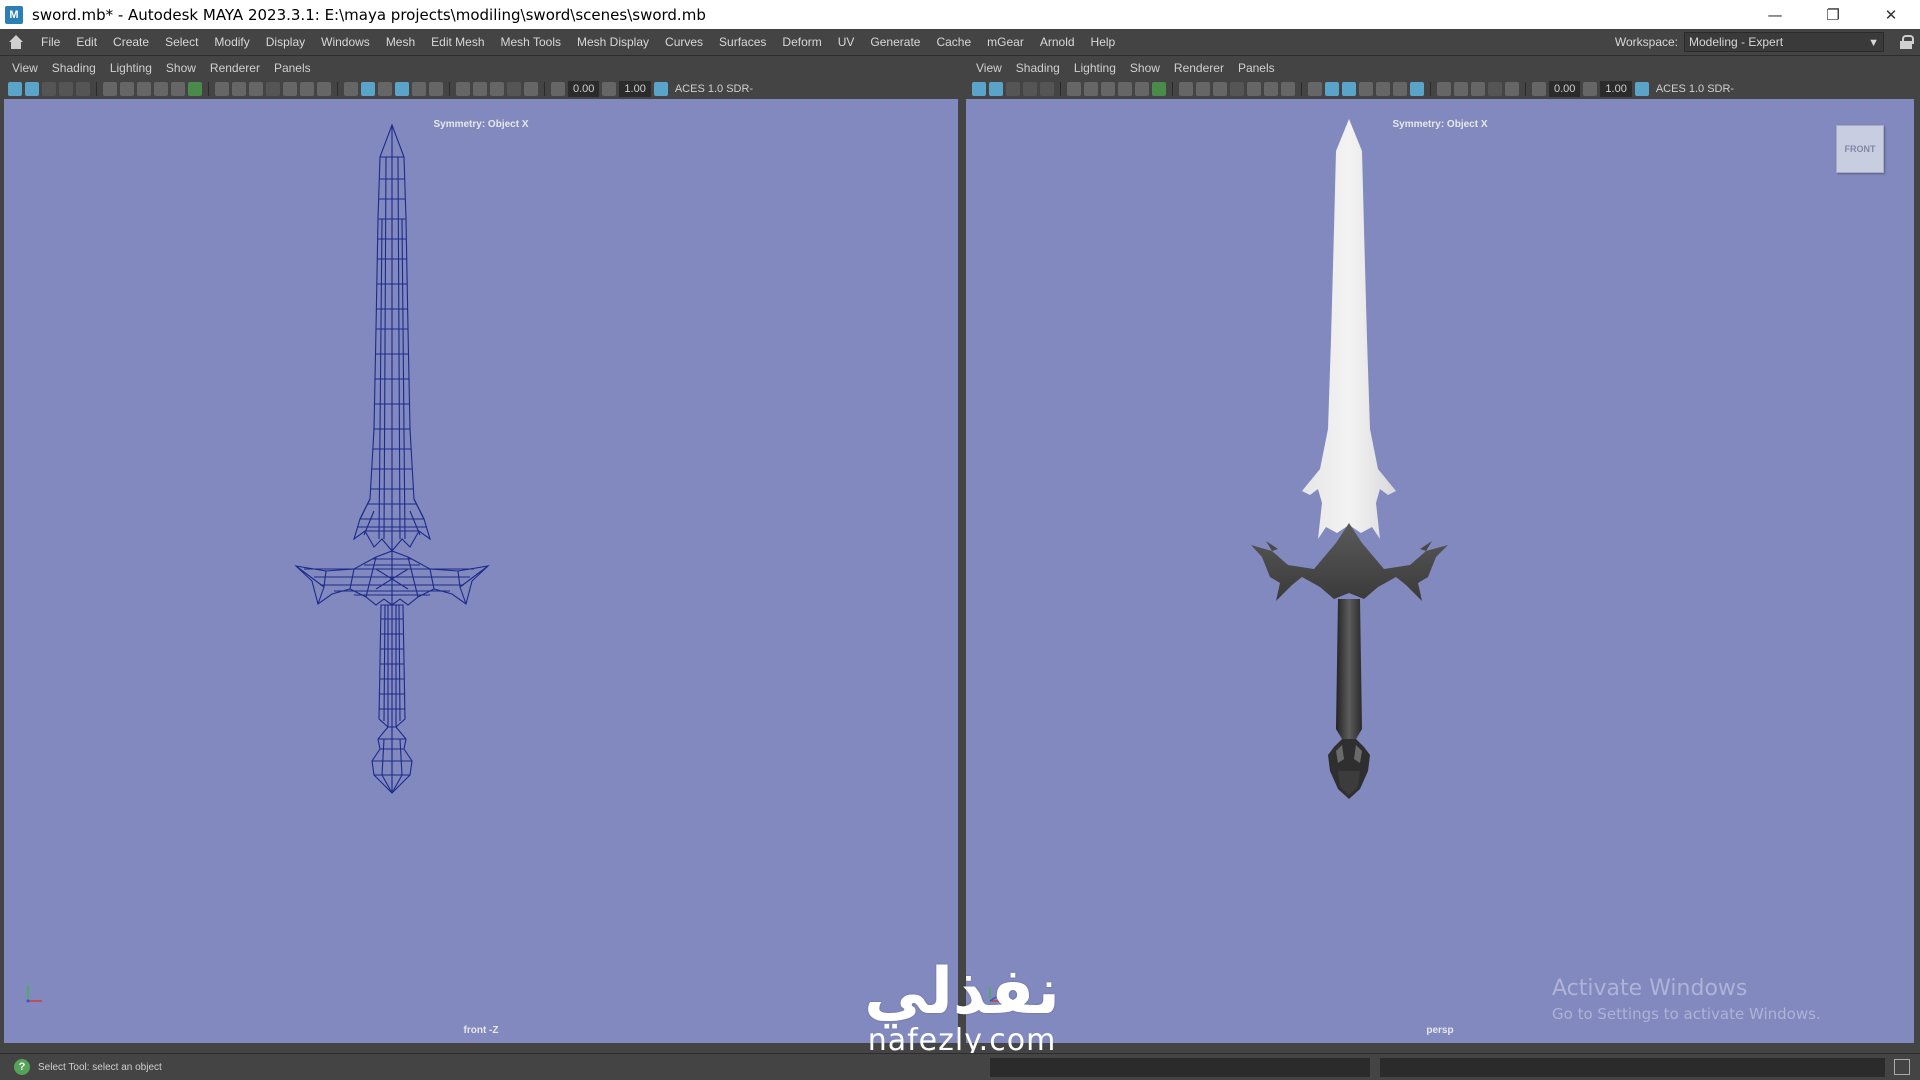 The height and width of the screenshot is (1080, 1920). Describe the element at coordinates (1288, 89) in the screenshot. I see `shadows-icon` at that location.